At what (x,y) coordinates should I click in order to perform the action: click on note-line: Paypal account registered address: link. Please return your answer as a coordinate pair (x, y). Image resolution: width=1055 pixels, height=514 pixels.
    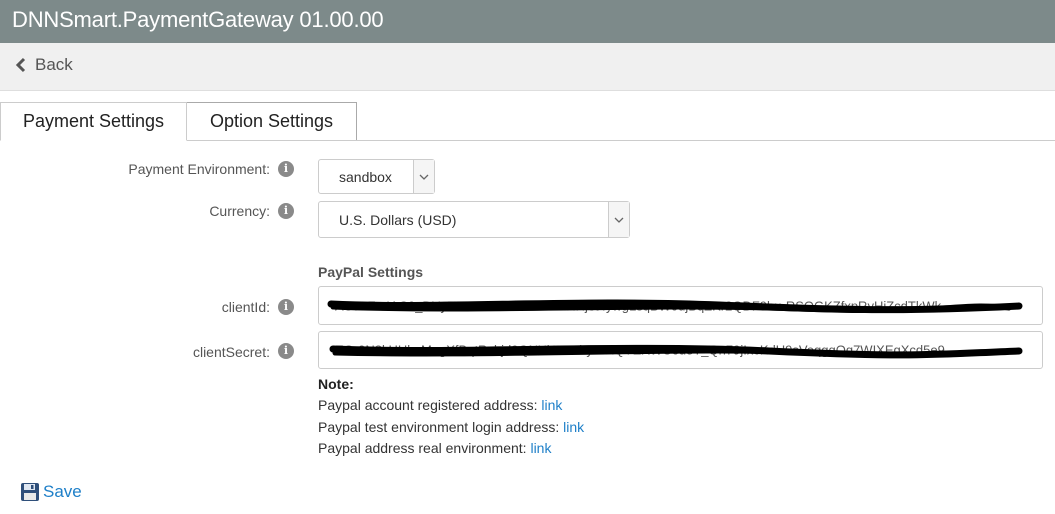
    Looking at the image, I should click on (440, 405).